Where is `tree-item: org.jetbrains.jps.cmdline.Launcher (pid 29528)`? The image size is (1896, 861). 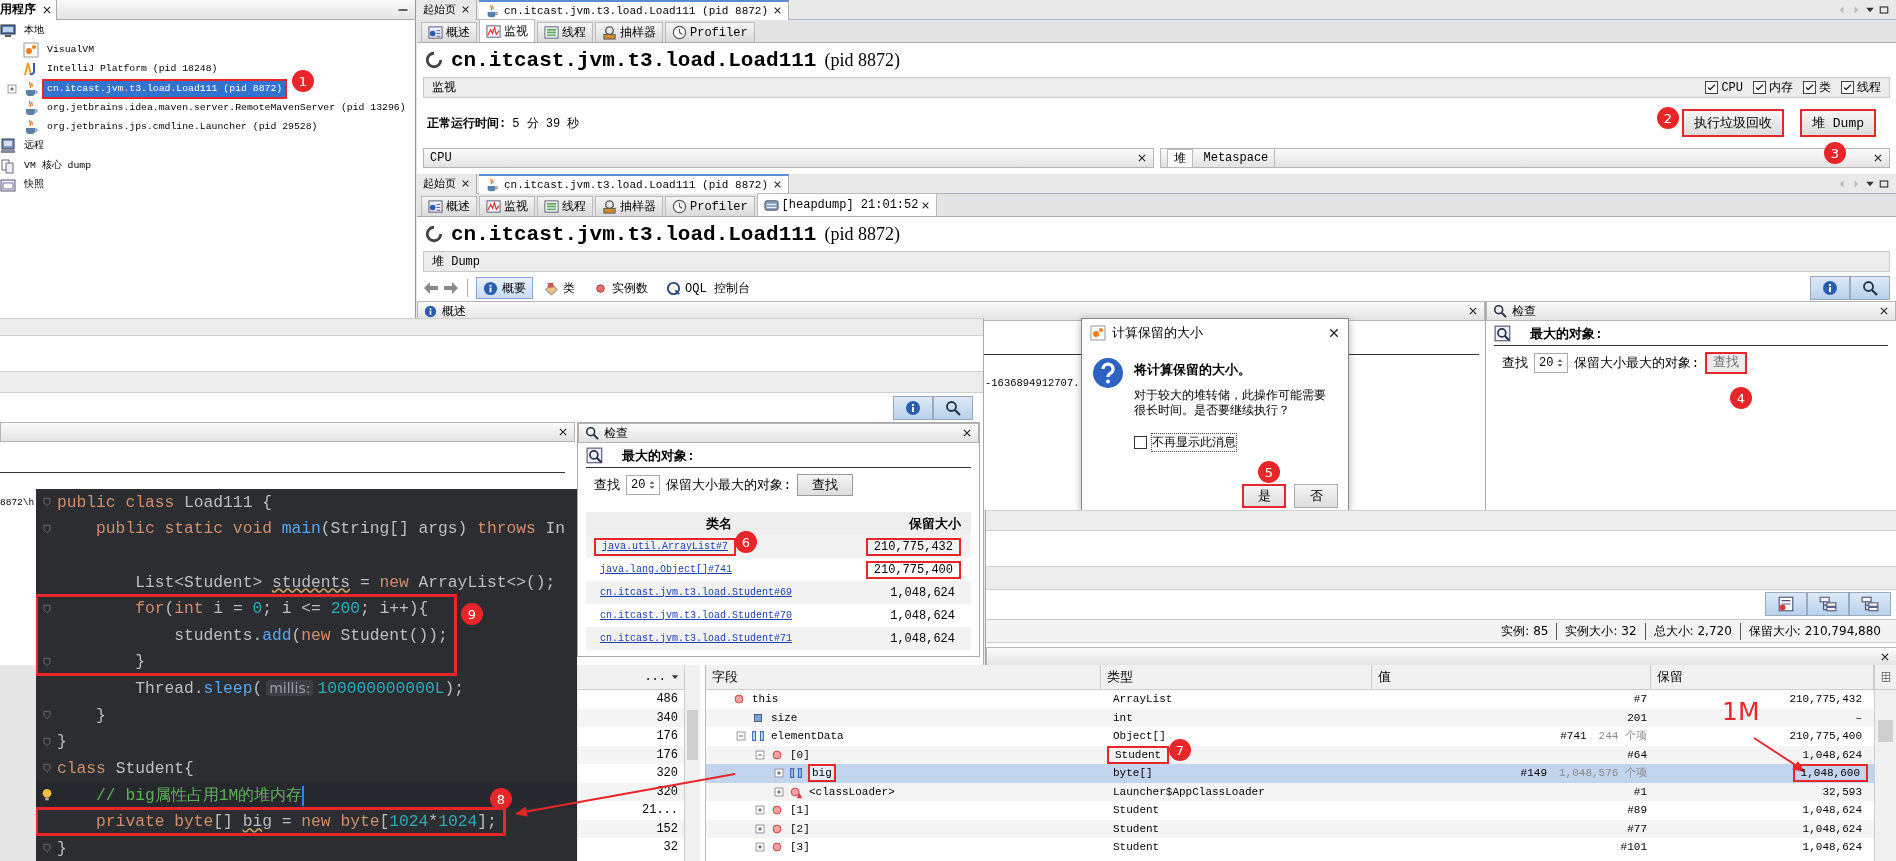 tree-item: org.jetbrains.jps.cmdline.Launcher (pid 29528) is located at coordinates (182, 127).